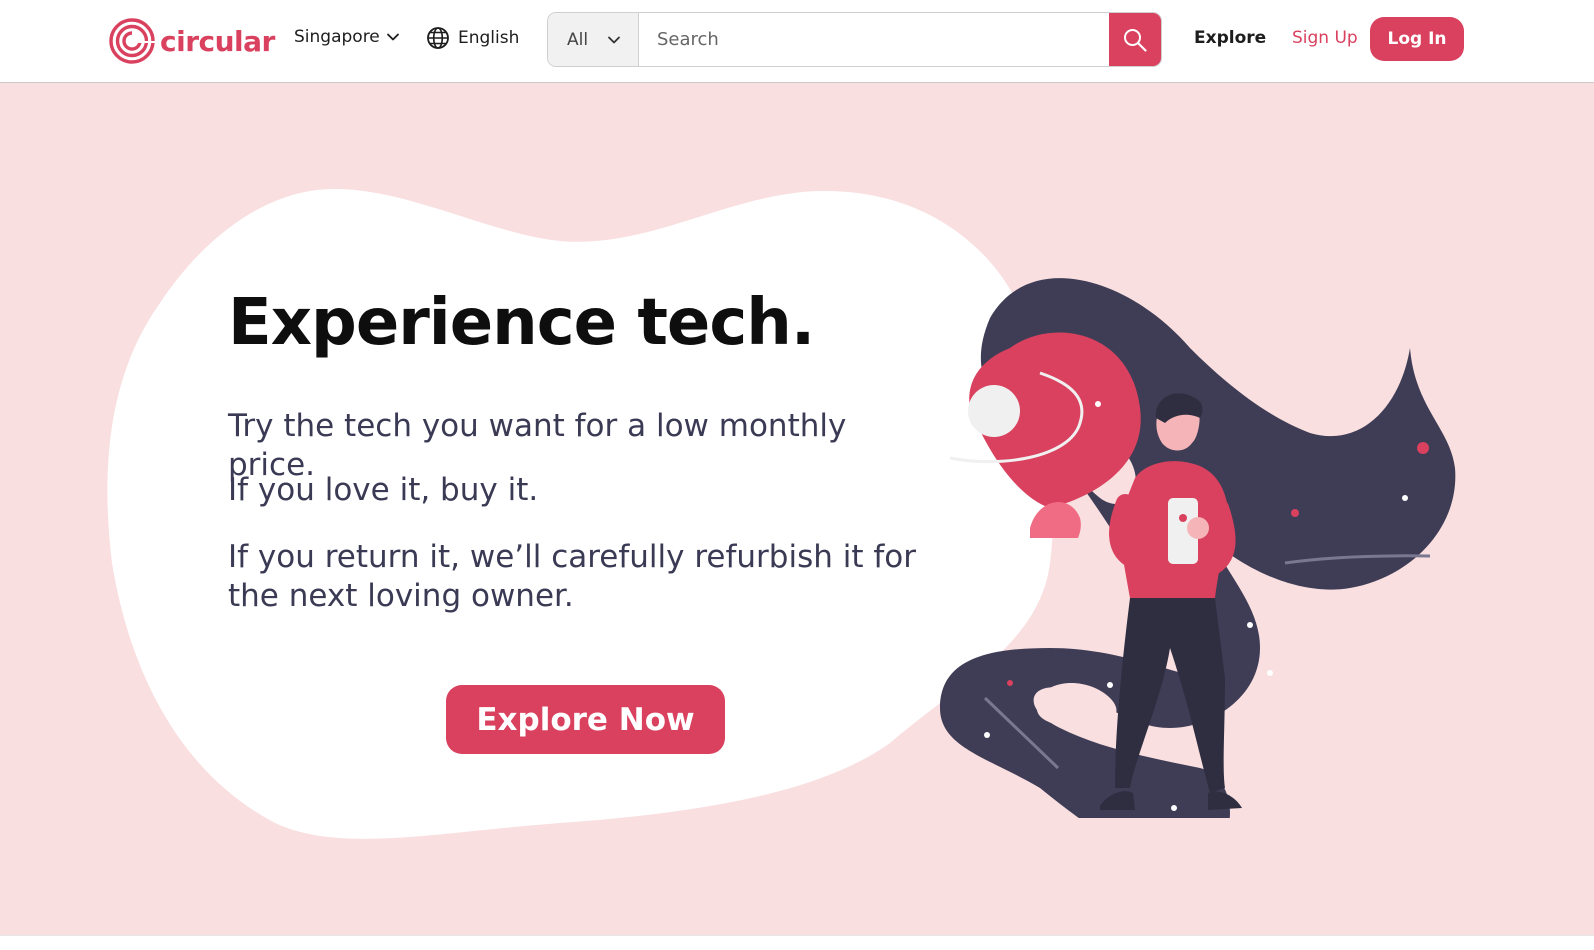 This screenshot has height=950, width=1594. I want to click on search-input, so click(874, 39).